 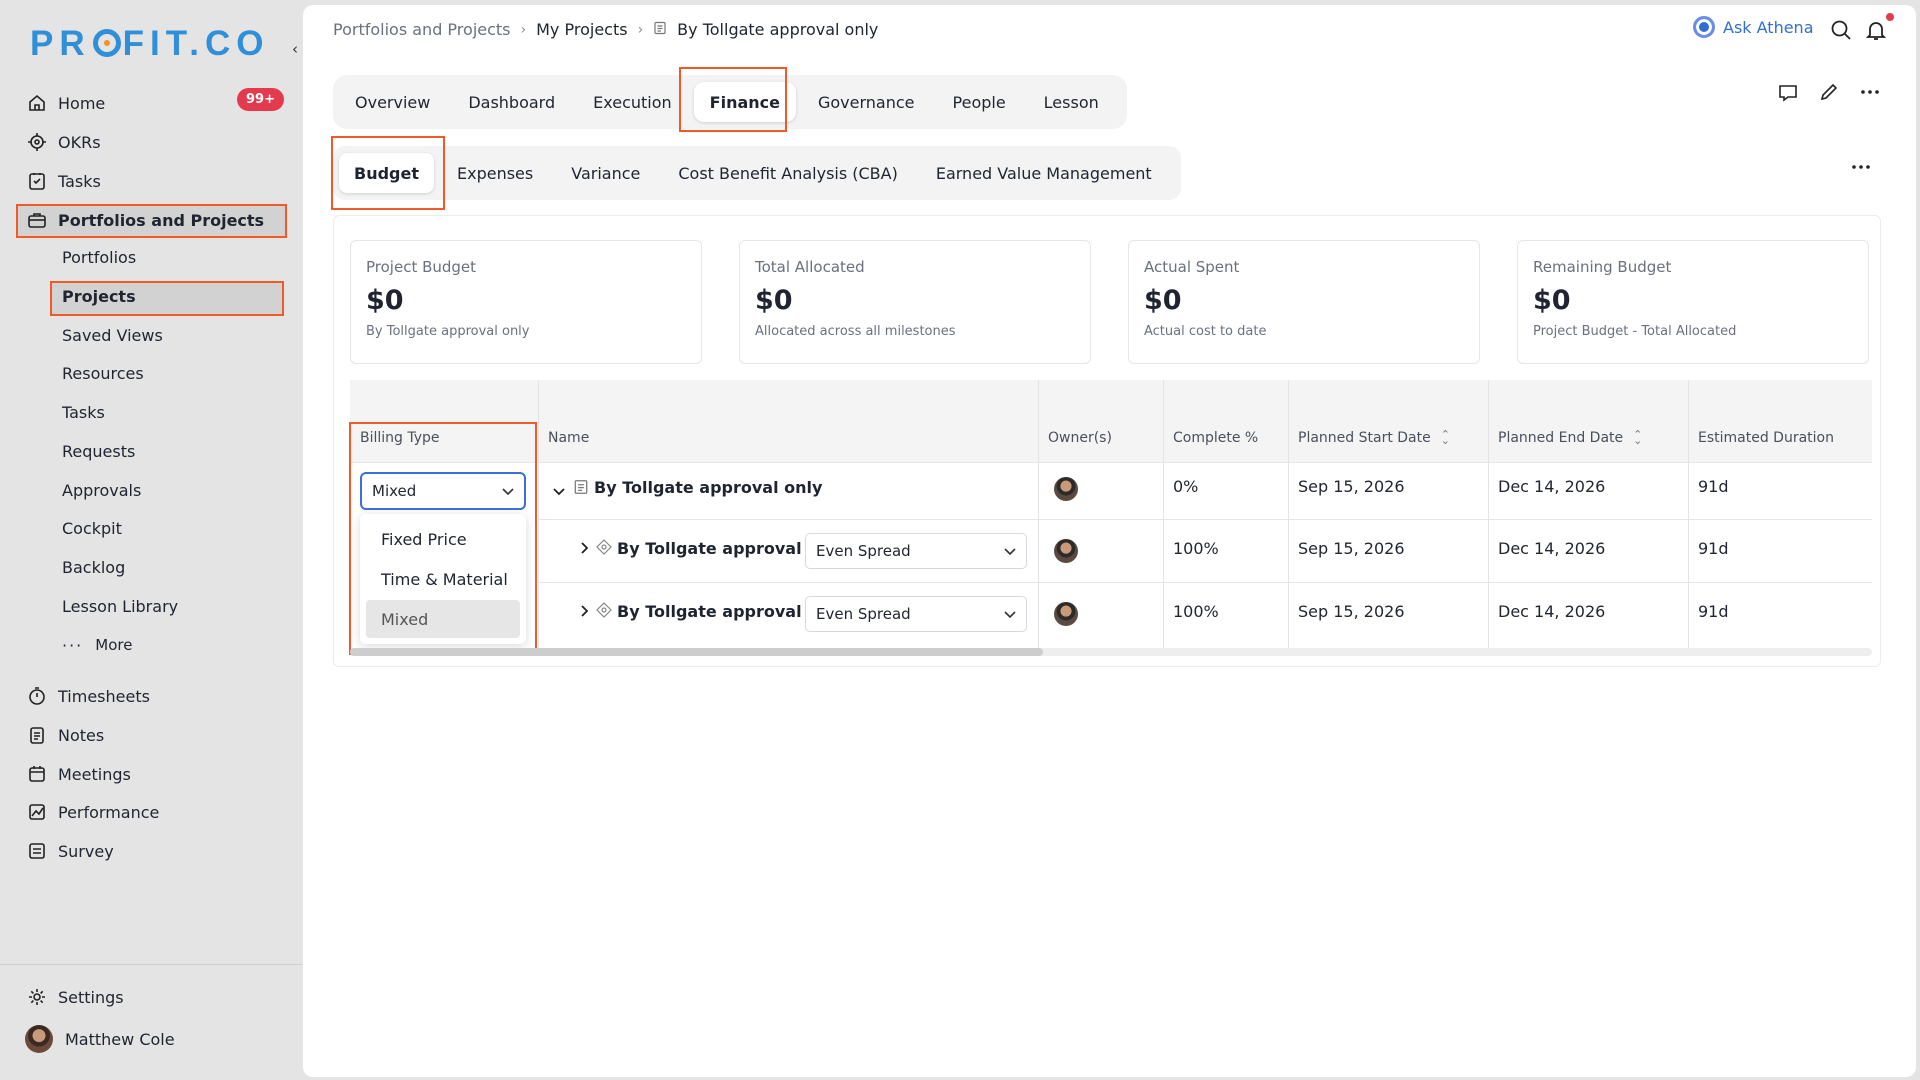 I want to click on row-complete: 0%, so click(x=1186, y=486).